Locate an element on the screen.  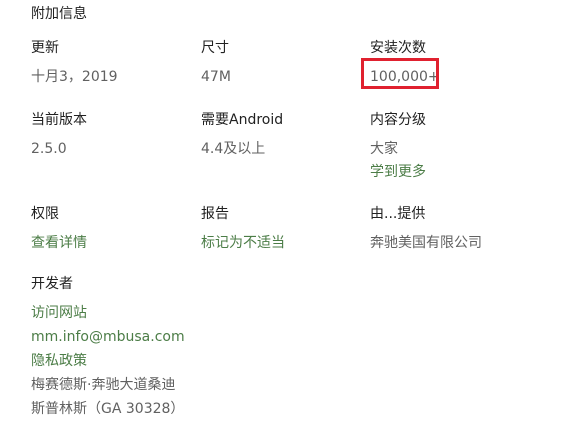
developer-address-line1: 梅赛德斯·奔驰大道桑迪 is located at coordinates (103, 385).